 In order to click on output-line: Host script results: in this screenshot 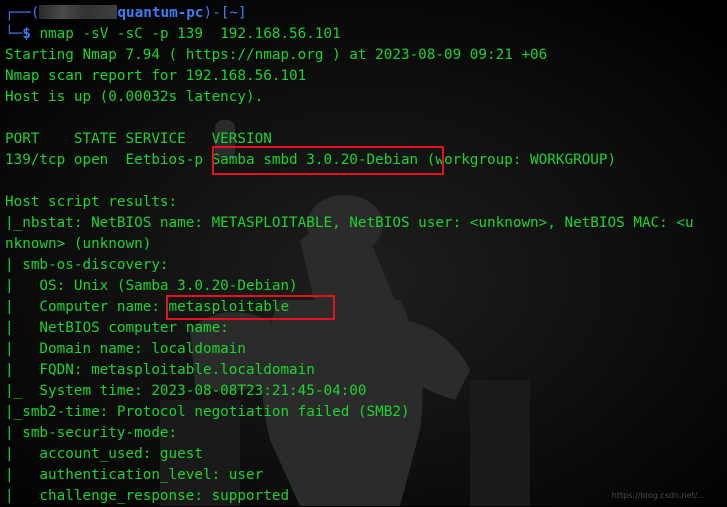, I will do `click(91, 202)`.